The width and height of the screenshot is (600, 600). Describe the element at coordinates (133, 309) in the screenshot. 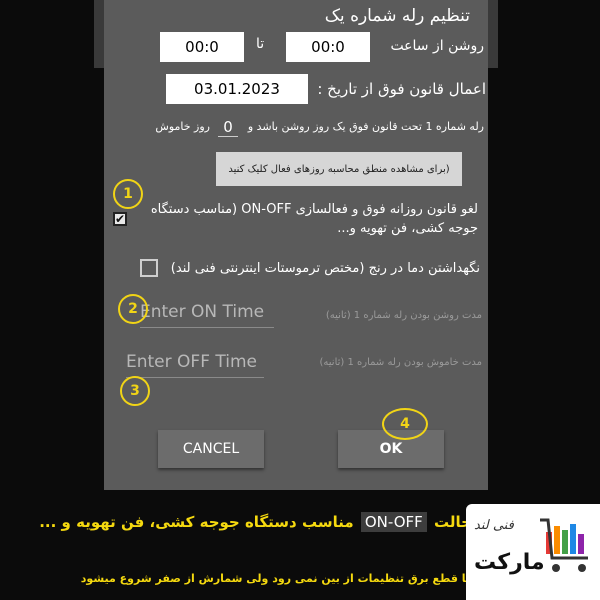

I see `annotation-marker-2: 2` at that location.